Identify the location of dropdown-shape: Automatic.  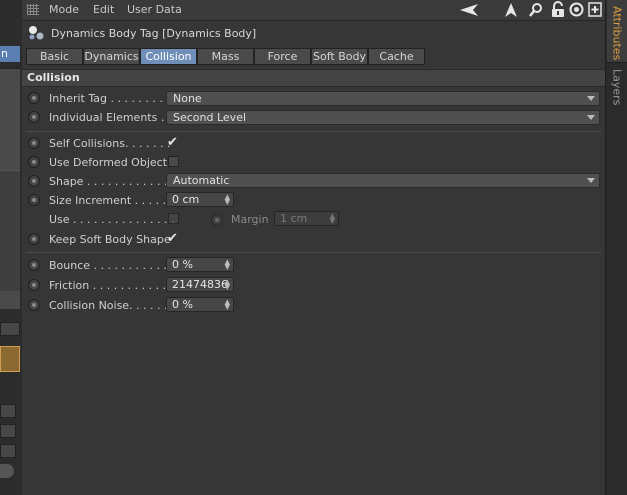
(383, 180).